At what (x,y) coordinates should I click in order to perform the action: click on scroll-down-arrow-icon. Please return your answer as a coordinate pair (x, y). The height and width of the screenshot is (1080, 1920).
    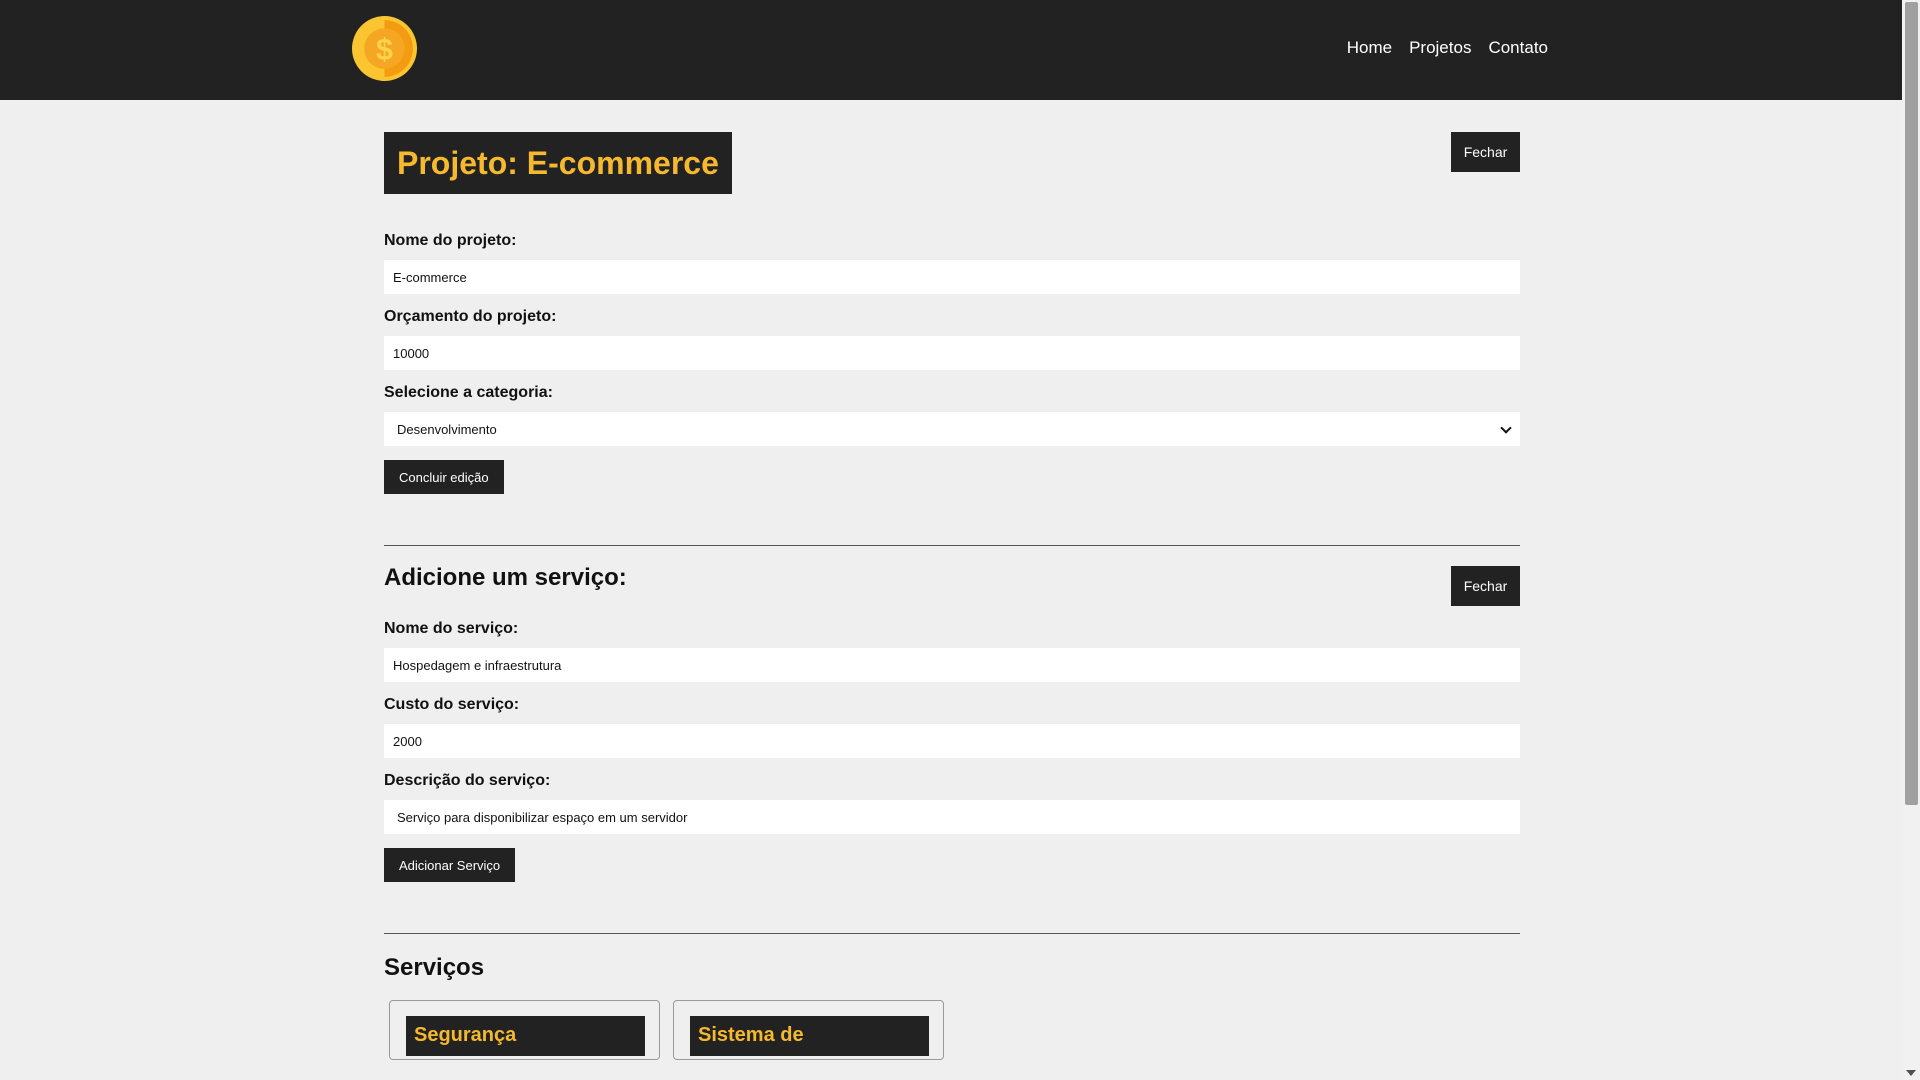
    Looking at the image, I should click on (1911, 1073).